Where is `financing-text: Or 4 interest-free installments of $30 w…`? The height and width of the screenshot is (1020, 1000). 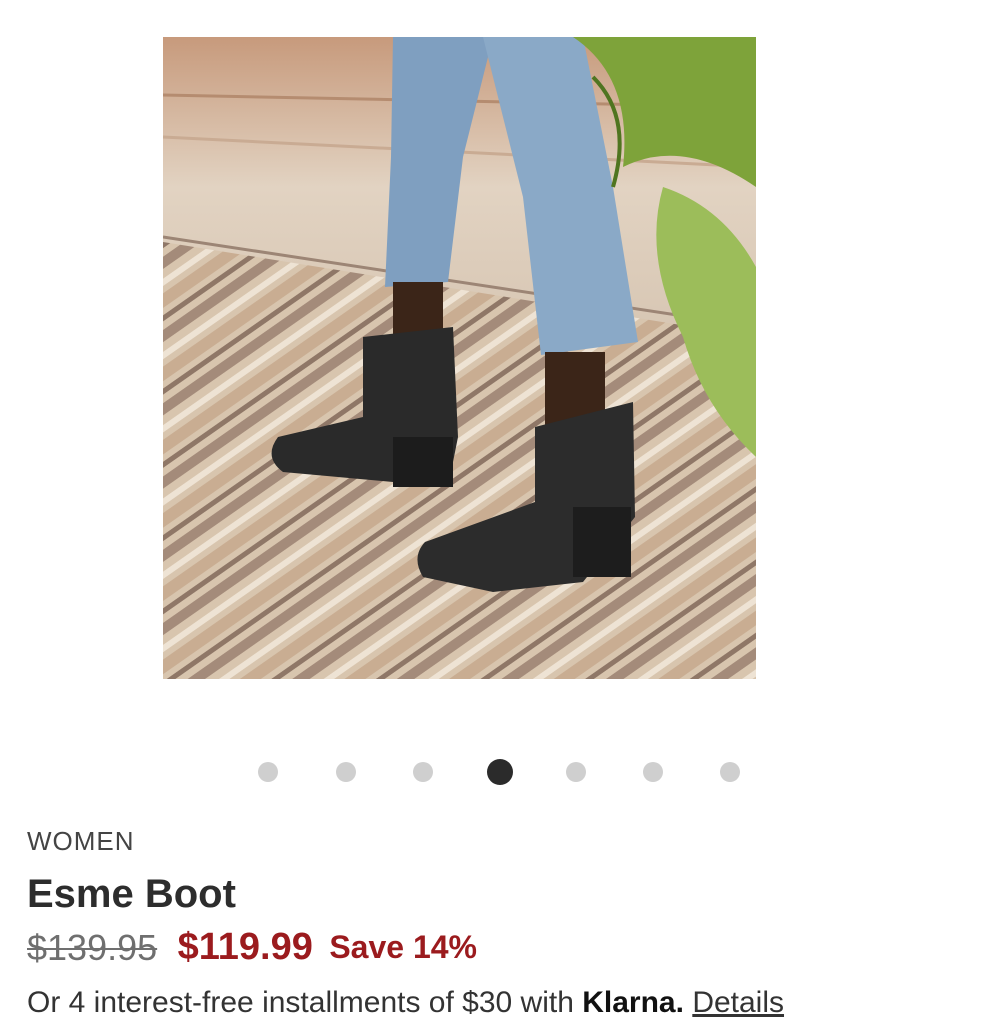
financing-text: Or 4 interest-free installments of $30 w… is located at coordinates (300, 1002).